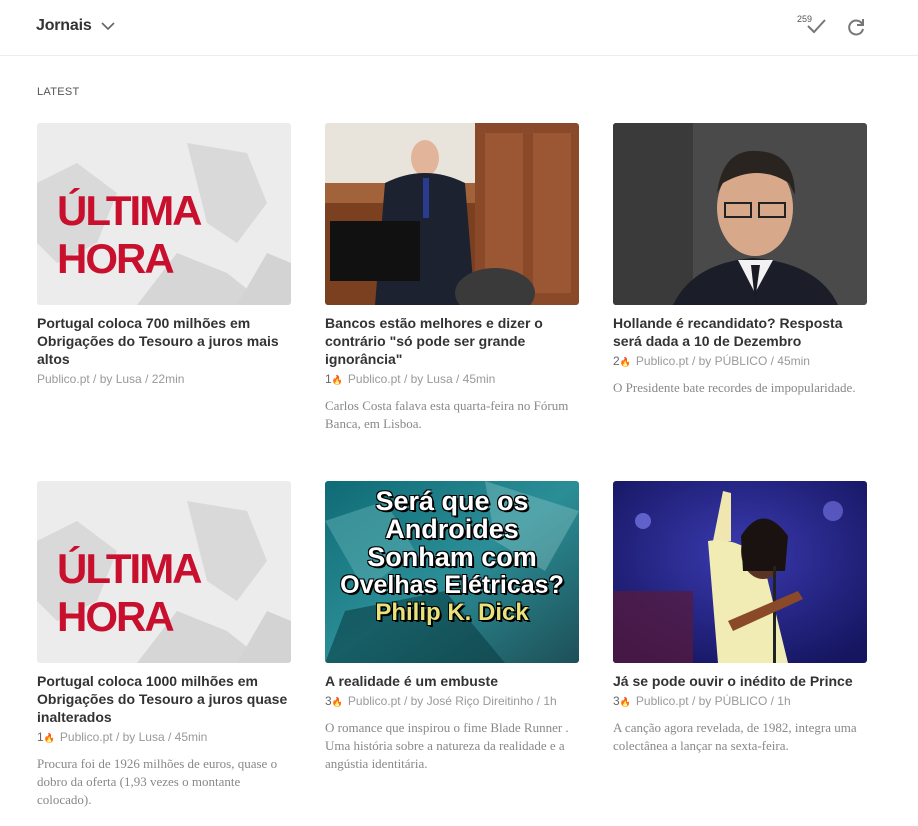 The height and width of the screenshot is (826, 918). Describe the element at coordinates (459, 28) in the screenshot. I see `top-bar: Jornais 259` at that location.